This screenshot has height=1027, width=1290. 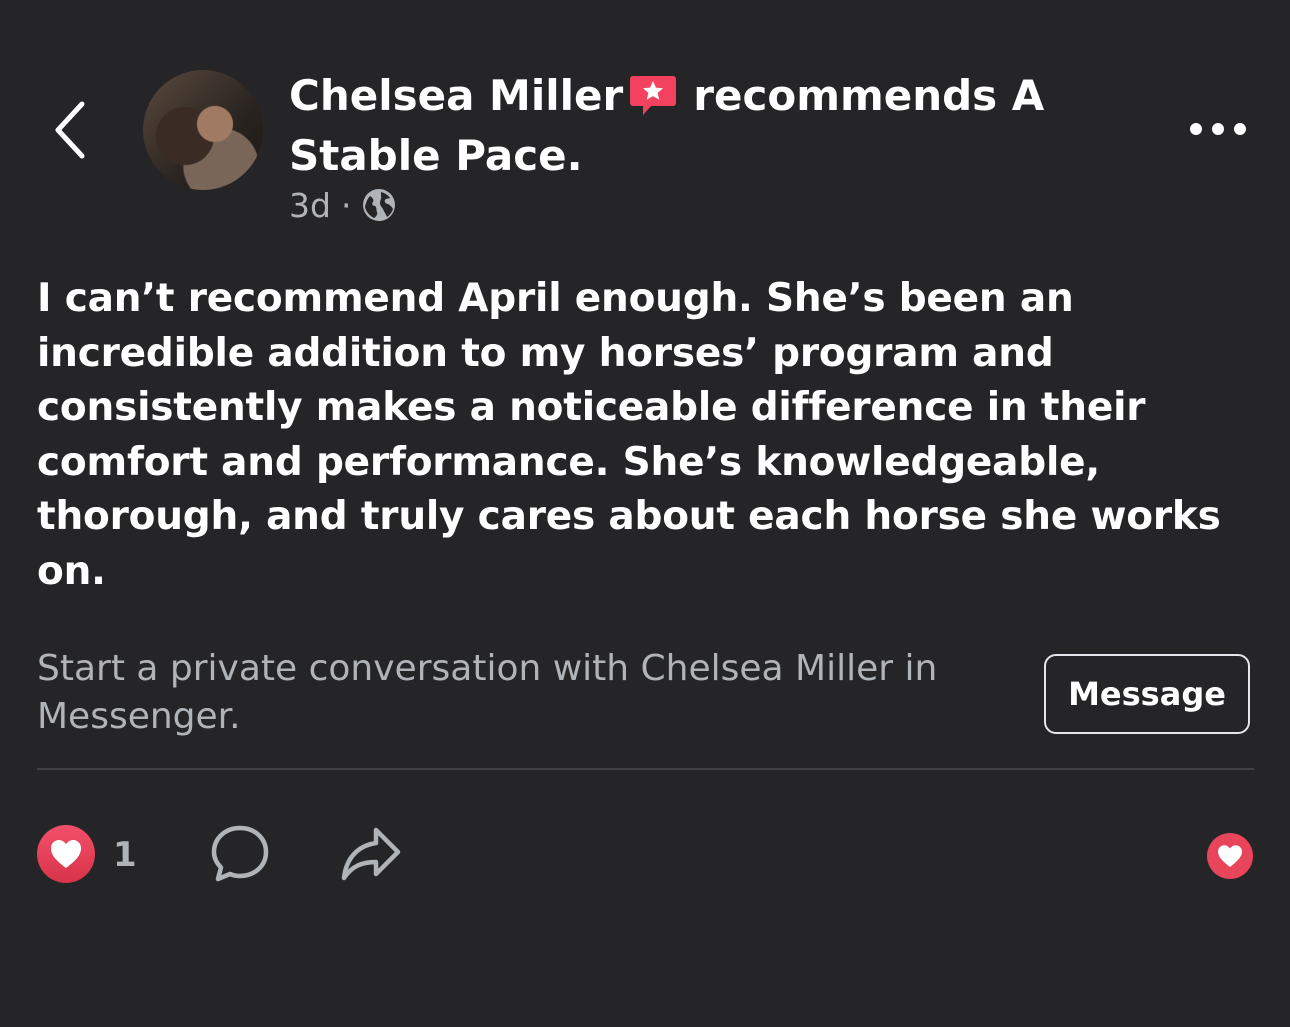 What do you see at coordinates (379, 205) in the screenshot?
I see `globe-icon` at bounding box center [379, 205].